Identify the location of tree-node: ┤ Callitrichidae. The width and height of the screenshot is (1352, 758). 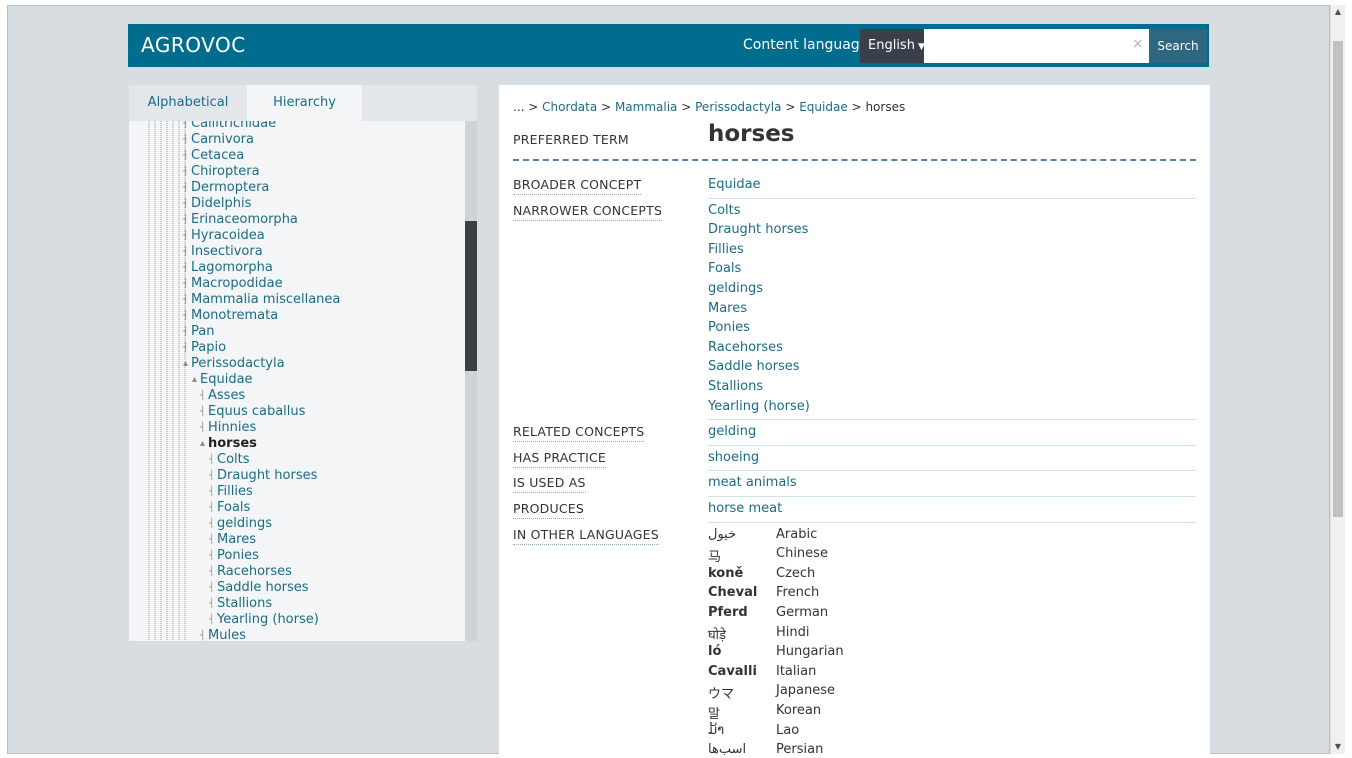
(229, 126).